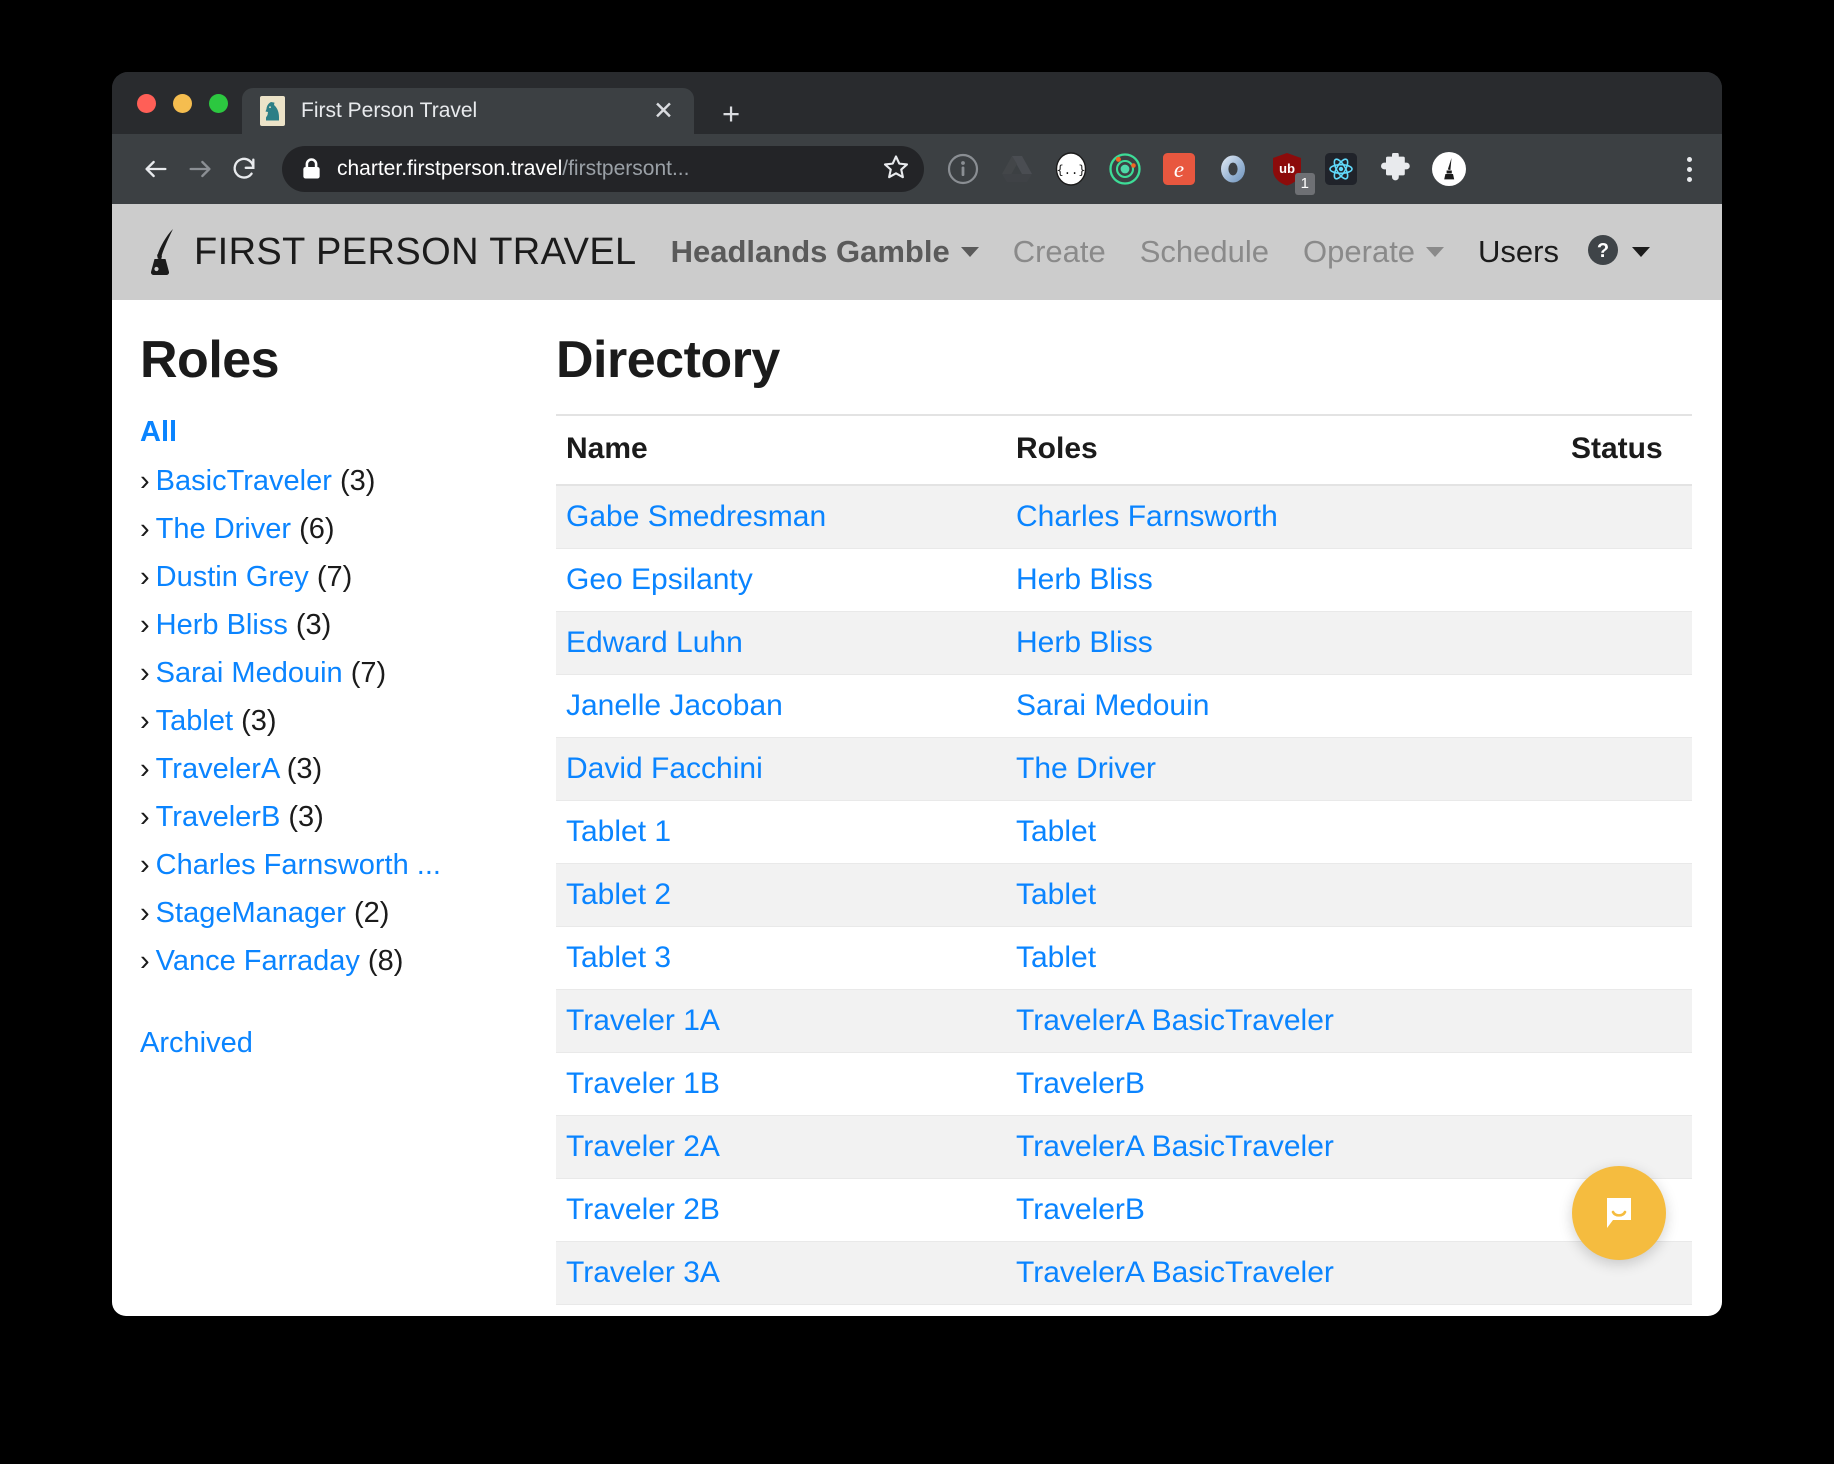 This screenshot has height=1464, width=1834. What do you see at coordinates (1283, 517) in the screenshot?
I see `cell-roles: Charles Farnsworth` at bounding box center [1283, 517].